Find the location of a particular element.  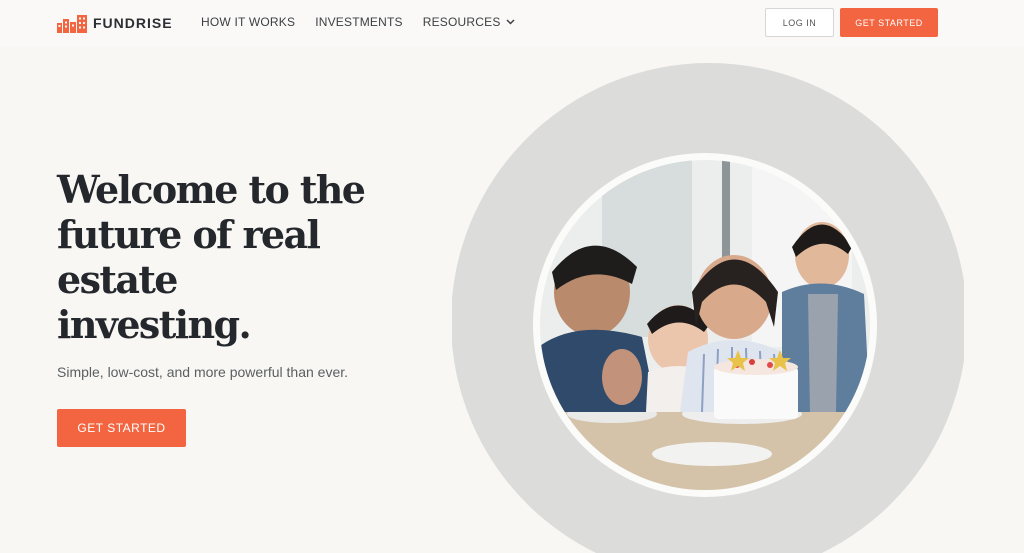

nav-investments-label: INVESTMENTS is located at coordinates (359, 22).